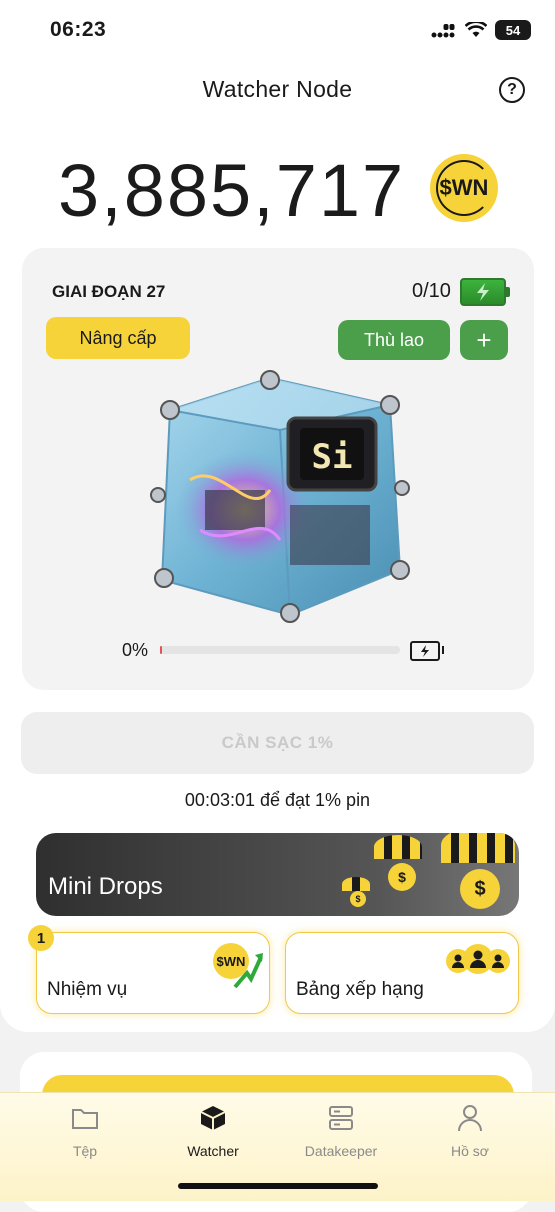  Describe the element at coordinates (341, 1151) in the screenshot. I see `nav-label: Datakeeper` at that location.